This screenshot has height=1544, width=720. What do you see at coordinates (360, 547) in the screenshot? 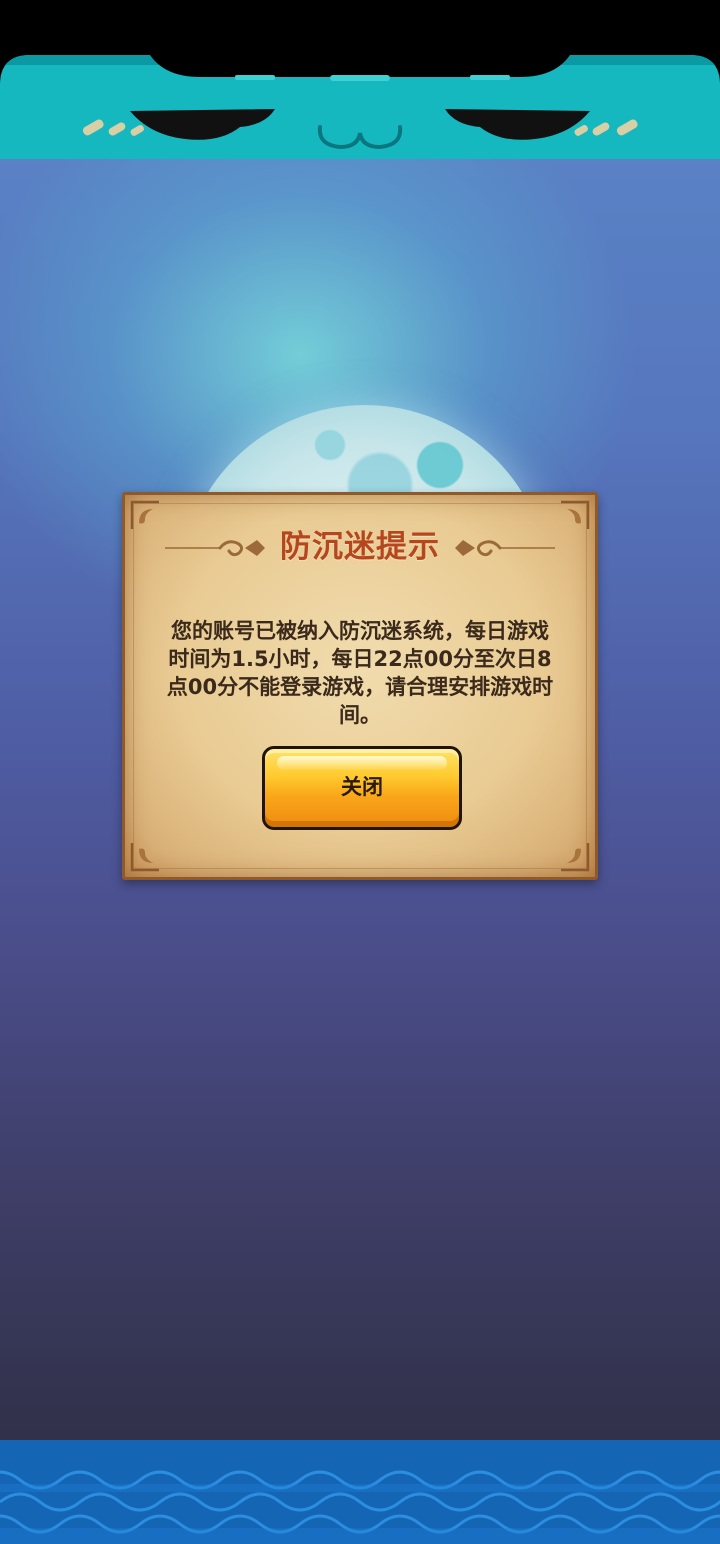
I see `dialog-header: 防沉迷提示` at bounding box center [360, 547].